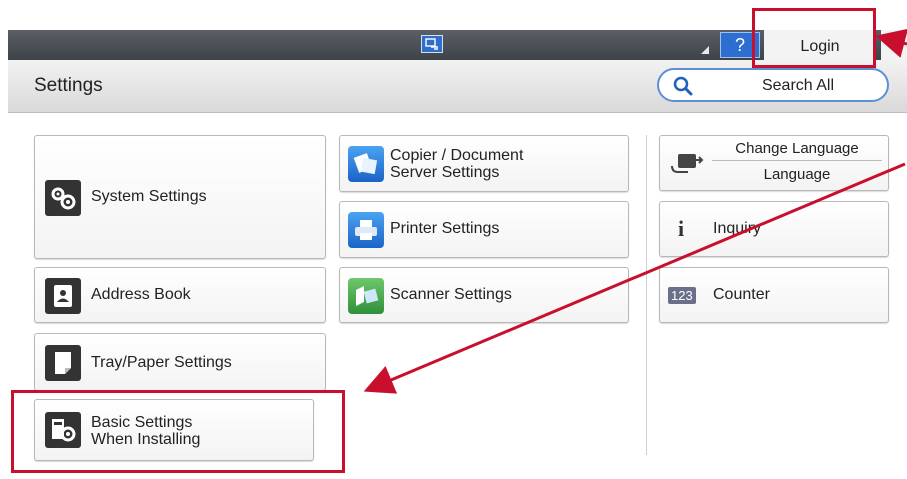 The image size is (907, 479). Describe the element at coordinates (891, 43) in the screenshot. I see `arrow-to-login` at that location.